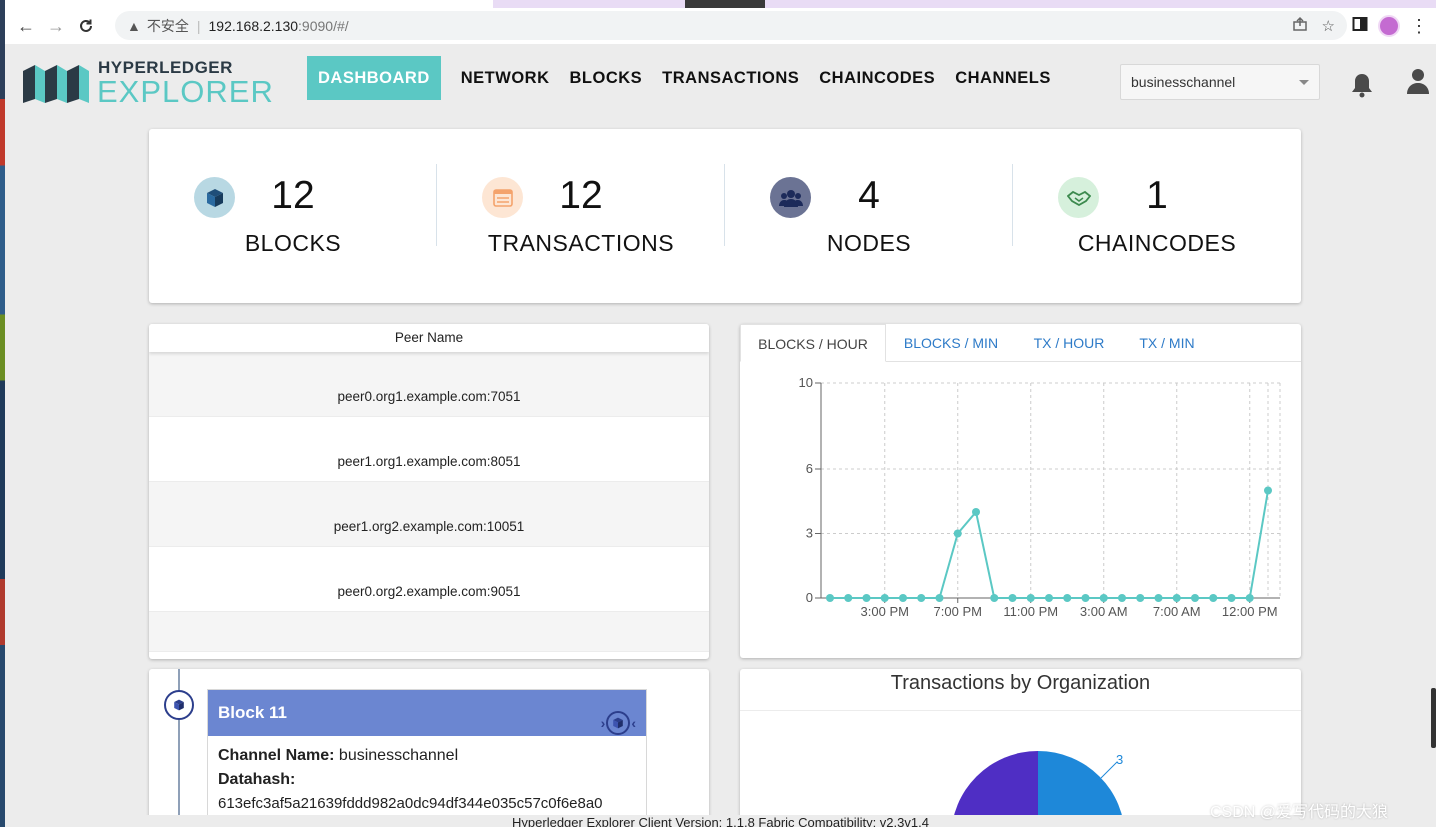 This screenshot has width=1436, height=827. What do you see at coordinates (26, 26) in the screenshot?
I see `back-icon: ←` at bounding box center [26, 26].